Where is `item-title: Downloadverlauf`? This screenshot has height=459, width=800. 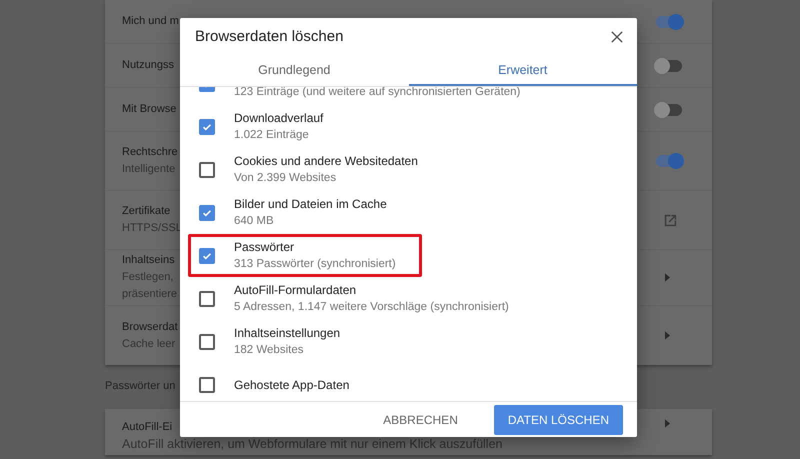
item-title: Downloadverlauf is located at coordinates (279, 118).